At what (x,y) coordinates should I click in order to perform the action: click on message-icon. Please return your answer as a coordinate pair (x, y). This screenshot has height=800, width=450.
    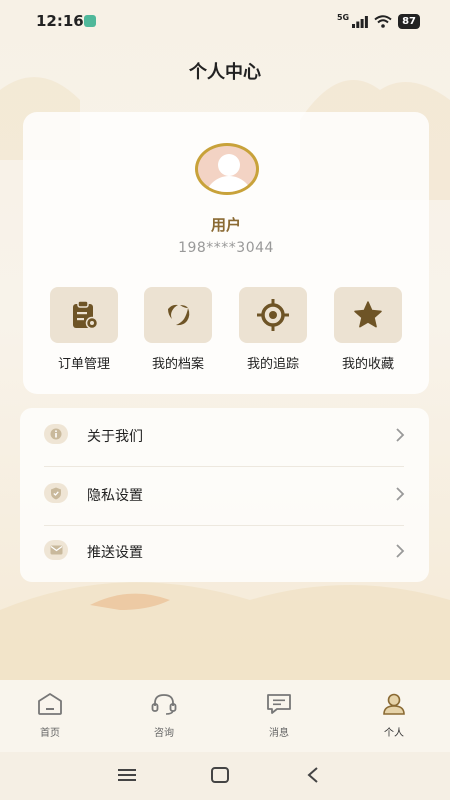
    Looking at the image, I should click on (279, 704).